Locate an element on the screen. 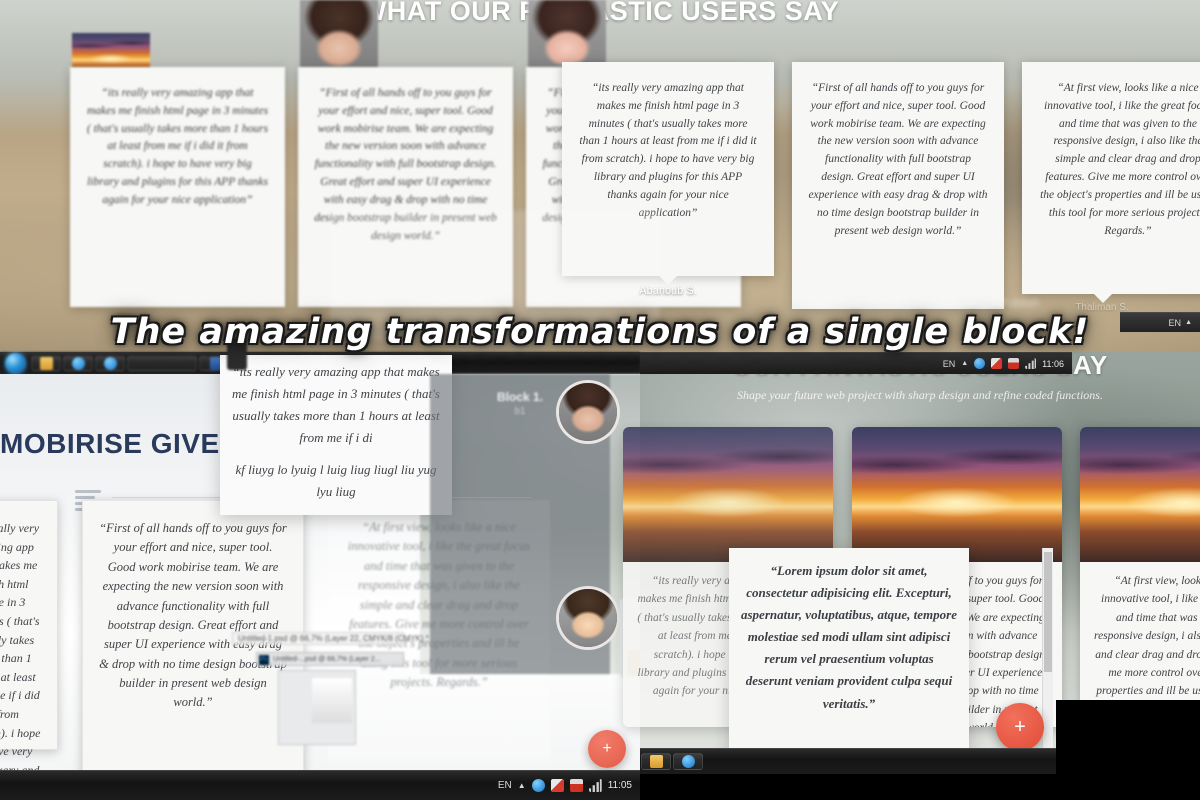 This screenshot has width=1200, height=800. taskbar-item-browser-br is located at coordinates (688, 761).